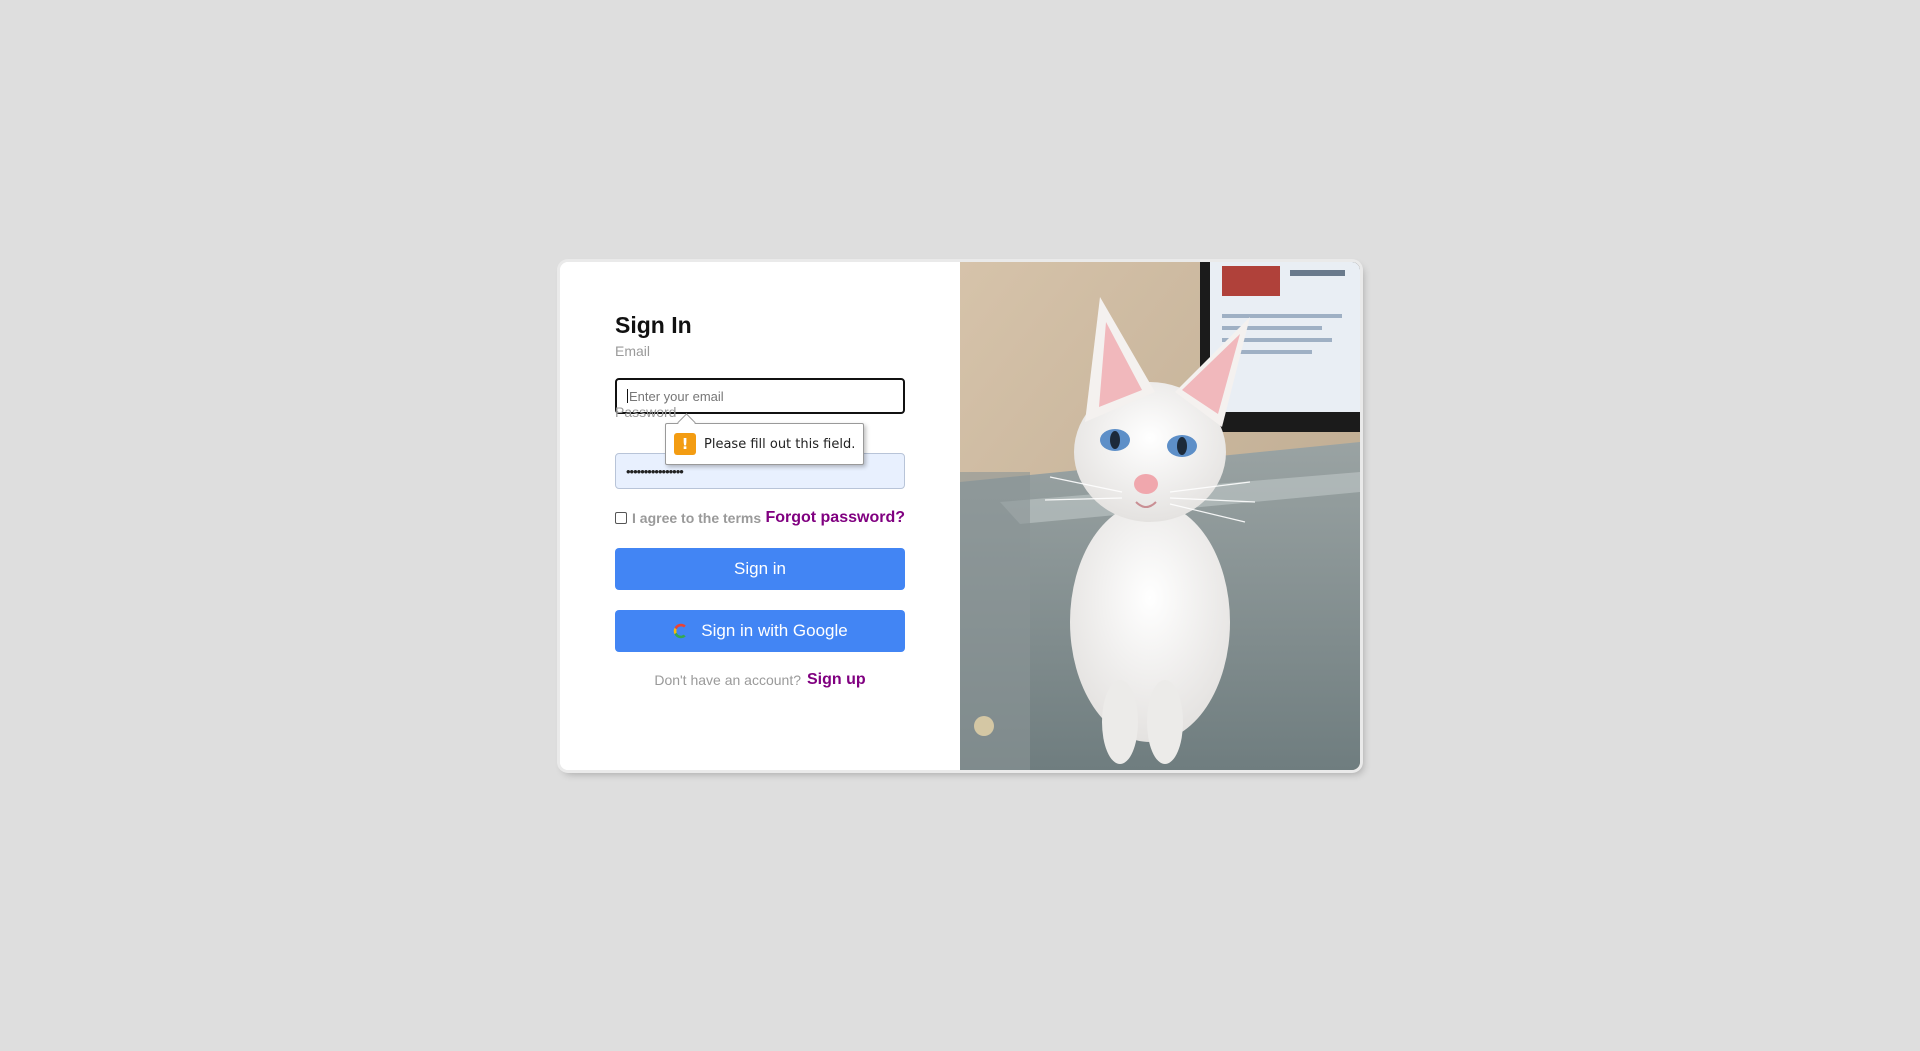 The width and height of the screenshot is (1920, 1051). What do you see at coordinates (836, 680) in the screenshot?
I see `sign-up-link: Sign up` at bounding box center [836, 680].